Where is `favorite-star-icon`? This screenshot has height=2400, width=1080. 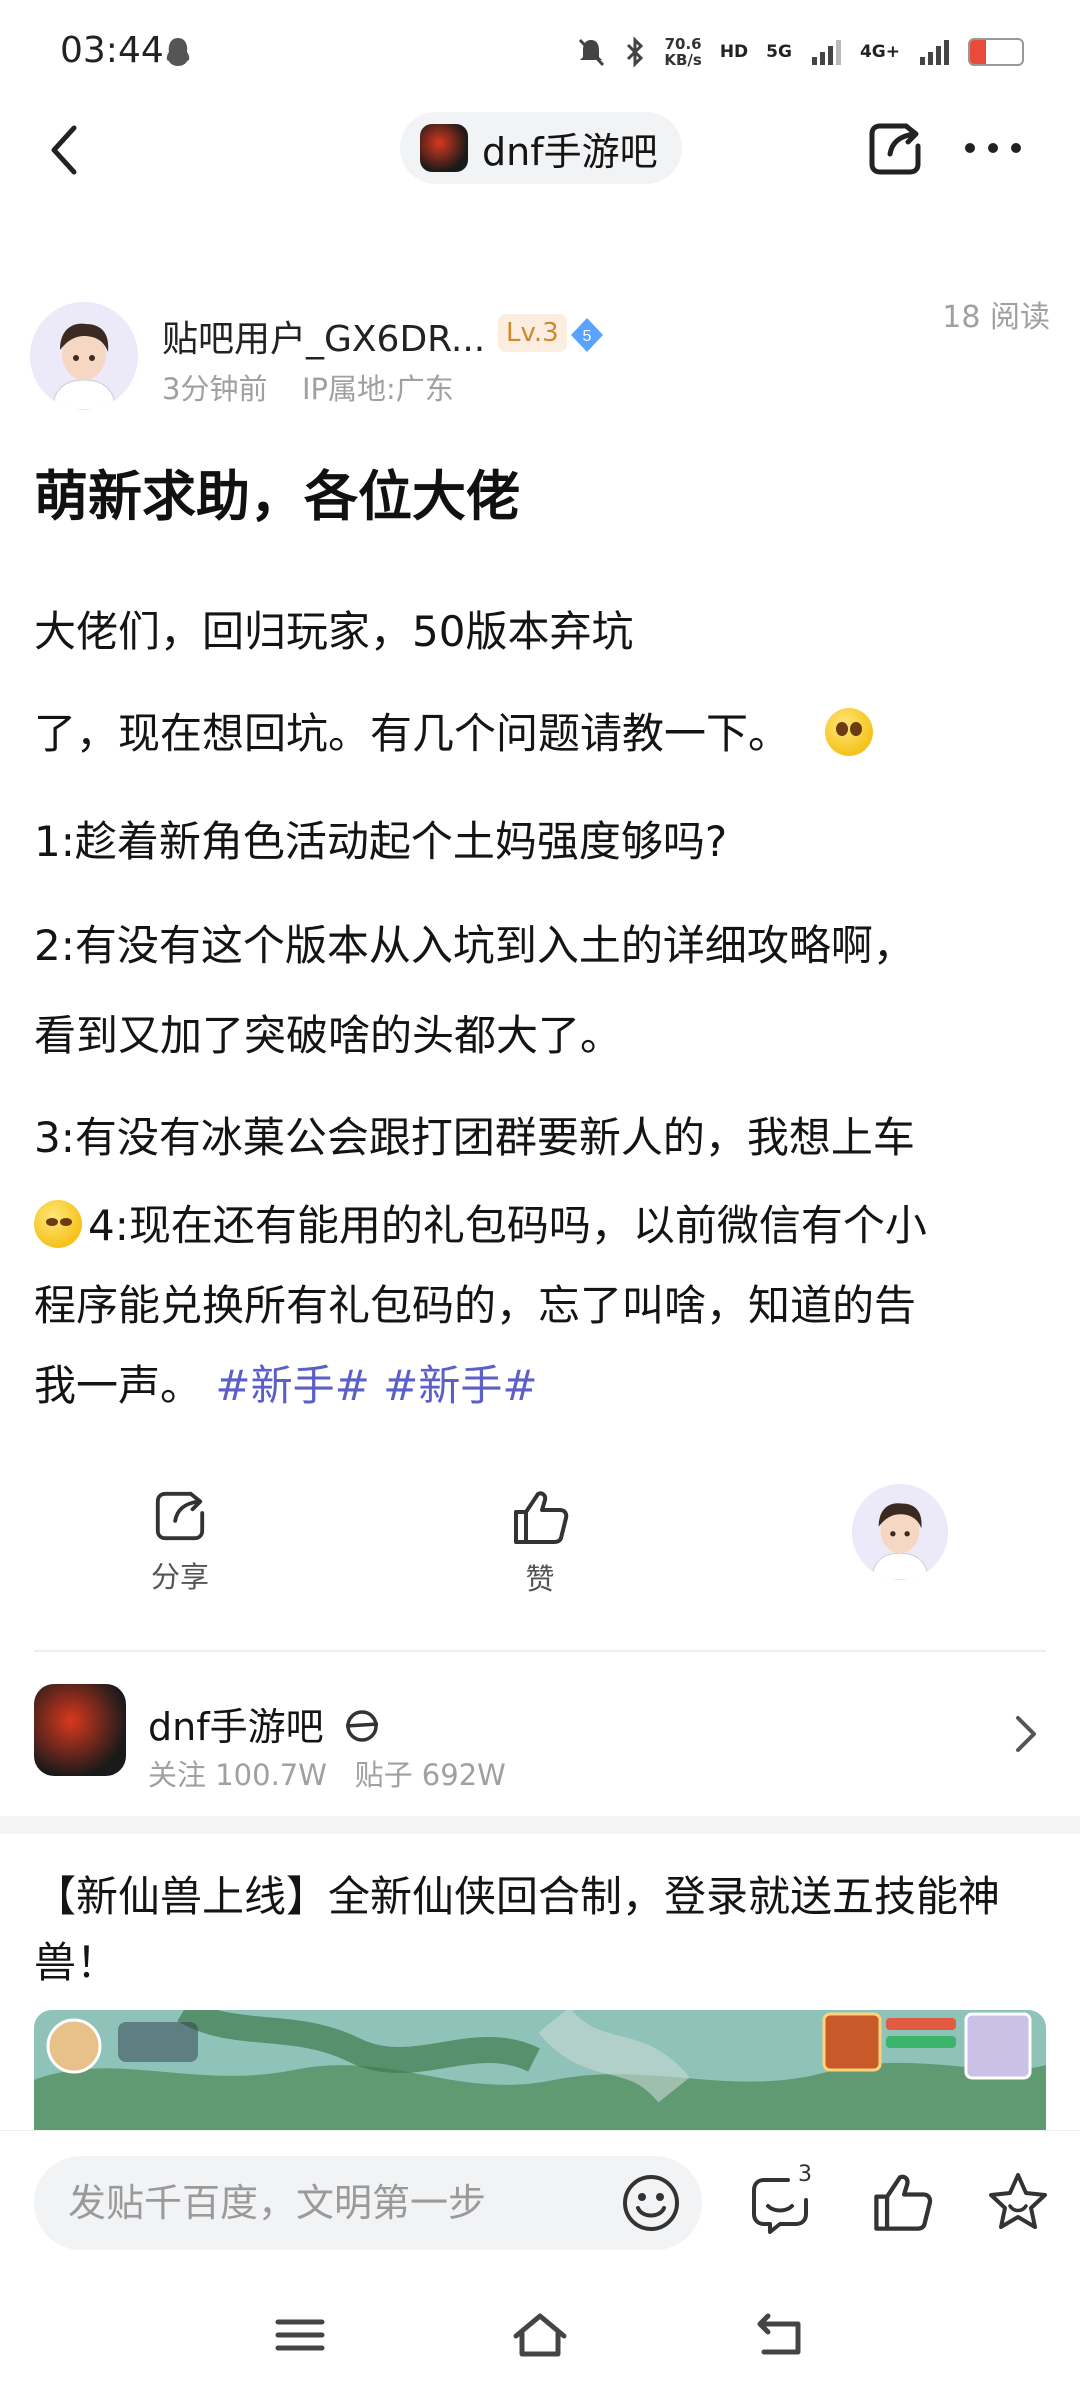 favorite-star-icon is located at coordinates (1018, 2202).